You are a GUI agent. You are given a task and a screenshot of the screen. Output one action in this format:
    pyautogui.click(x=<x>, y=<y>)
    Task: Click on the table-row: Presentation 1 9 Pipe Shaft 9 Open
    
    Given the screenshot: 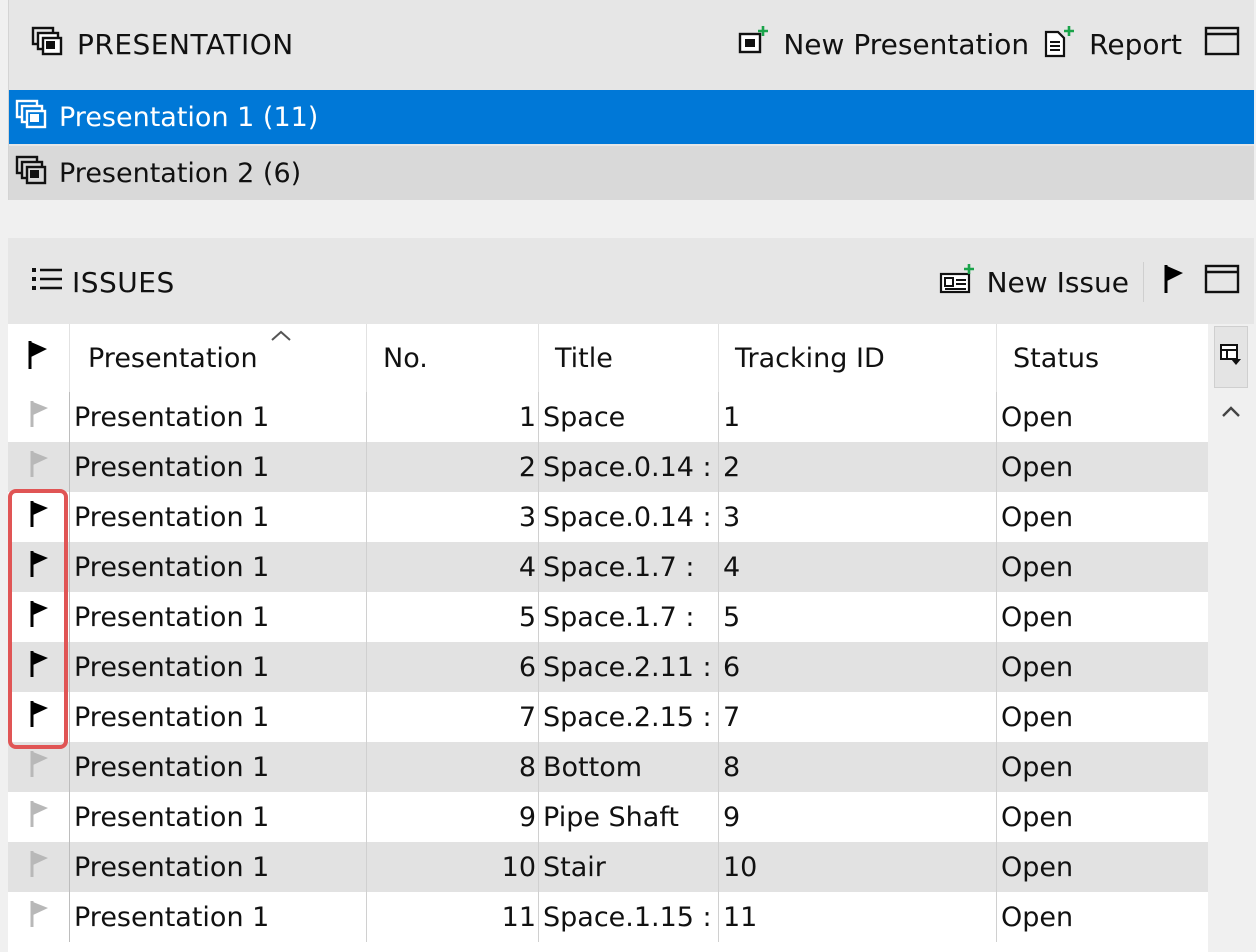 What is the action you would take?
    pyautogui.click(x=608, y=817)
    